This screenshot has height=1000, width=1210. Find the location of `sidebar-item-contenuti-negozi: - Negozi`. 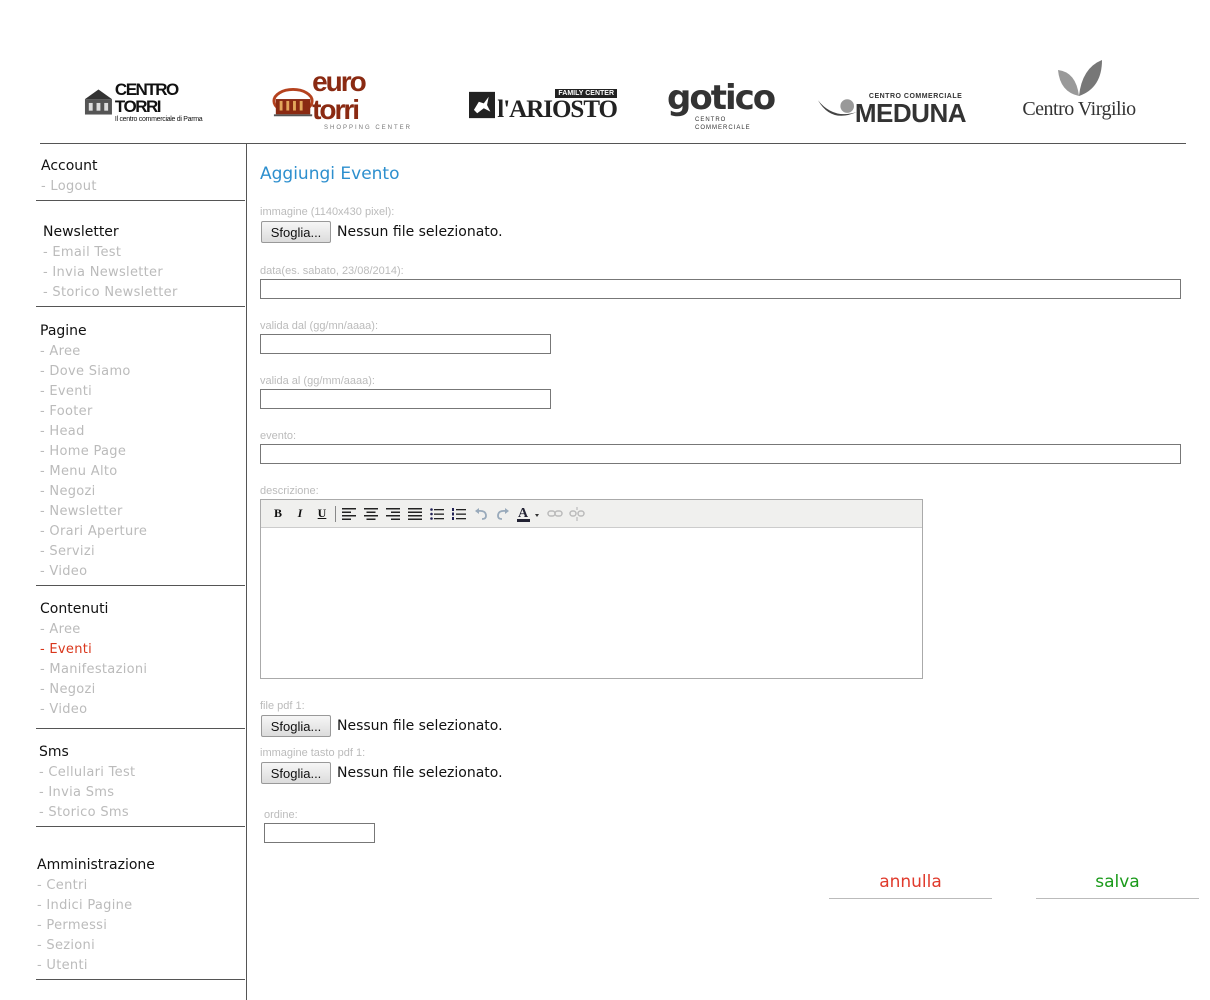

sidebar-item-contenuti-negozi: - Negozi is located at coordinates (68, 689).